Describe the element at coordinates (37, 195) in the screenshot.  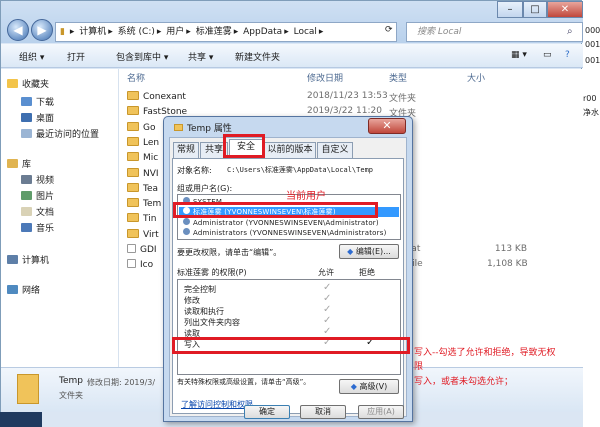
I see `sidebar-item-pictures: 图片` at that location.